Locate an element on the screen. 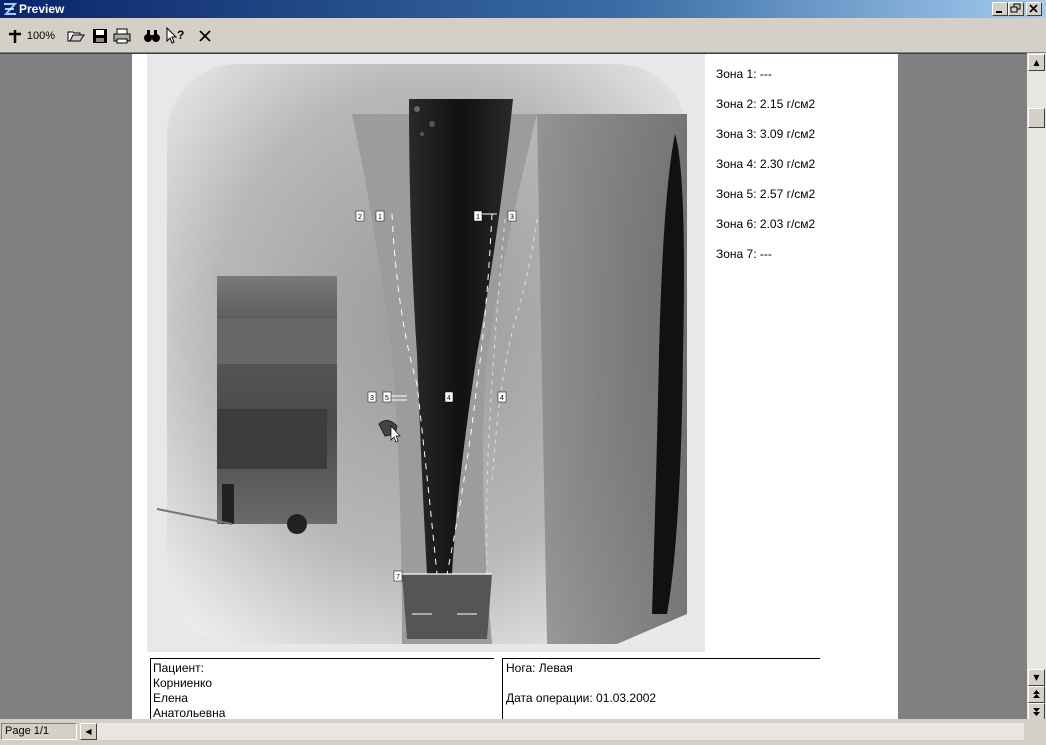  next-page-button is located at coordinates (1036, 711).